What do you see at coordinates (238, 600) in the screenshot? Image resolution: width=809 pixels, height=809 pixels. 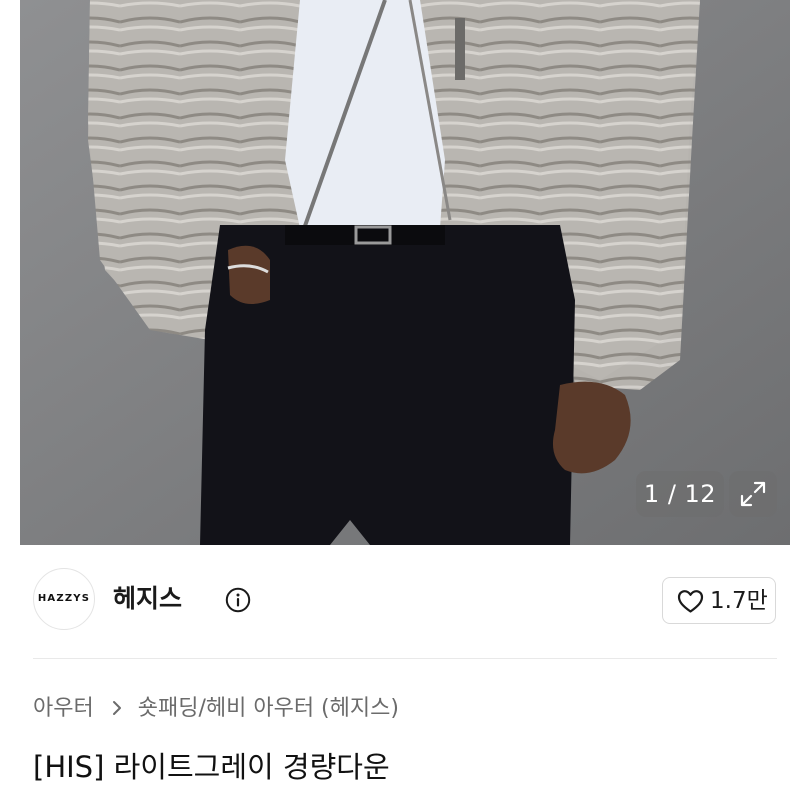 I see `info-circle-icon` at bounding box center [238, 600].